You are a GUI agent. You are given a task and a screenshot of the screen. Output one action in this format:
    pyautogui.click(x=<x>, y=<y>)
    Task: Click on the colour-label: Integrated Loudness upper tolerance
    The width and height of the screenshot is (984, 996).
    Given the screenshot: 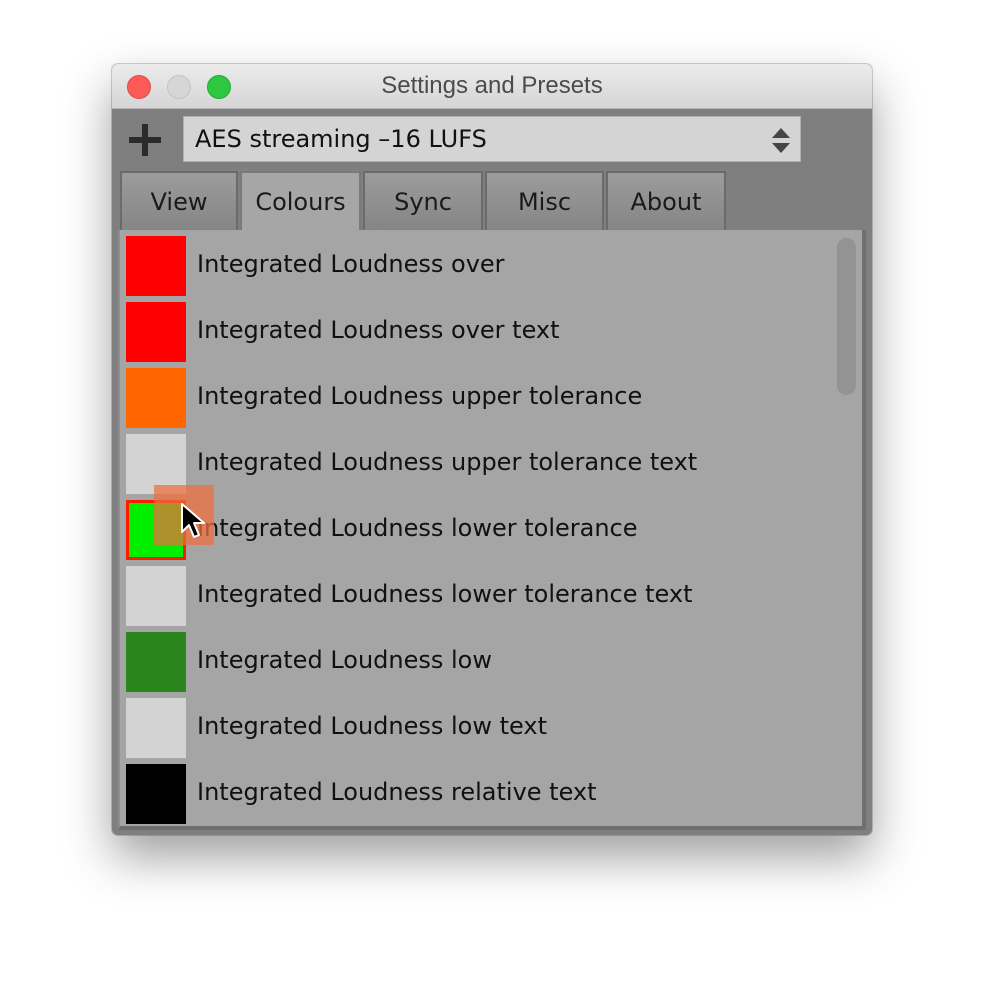 What is the action you would take?
    pyautogui.click(x=420, y=396)
    